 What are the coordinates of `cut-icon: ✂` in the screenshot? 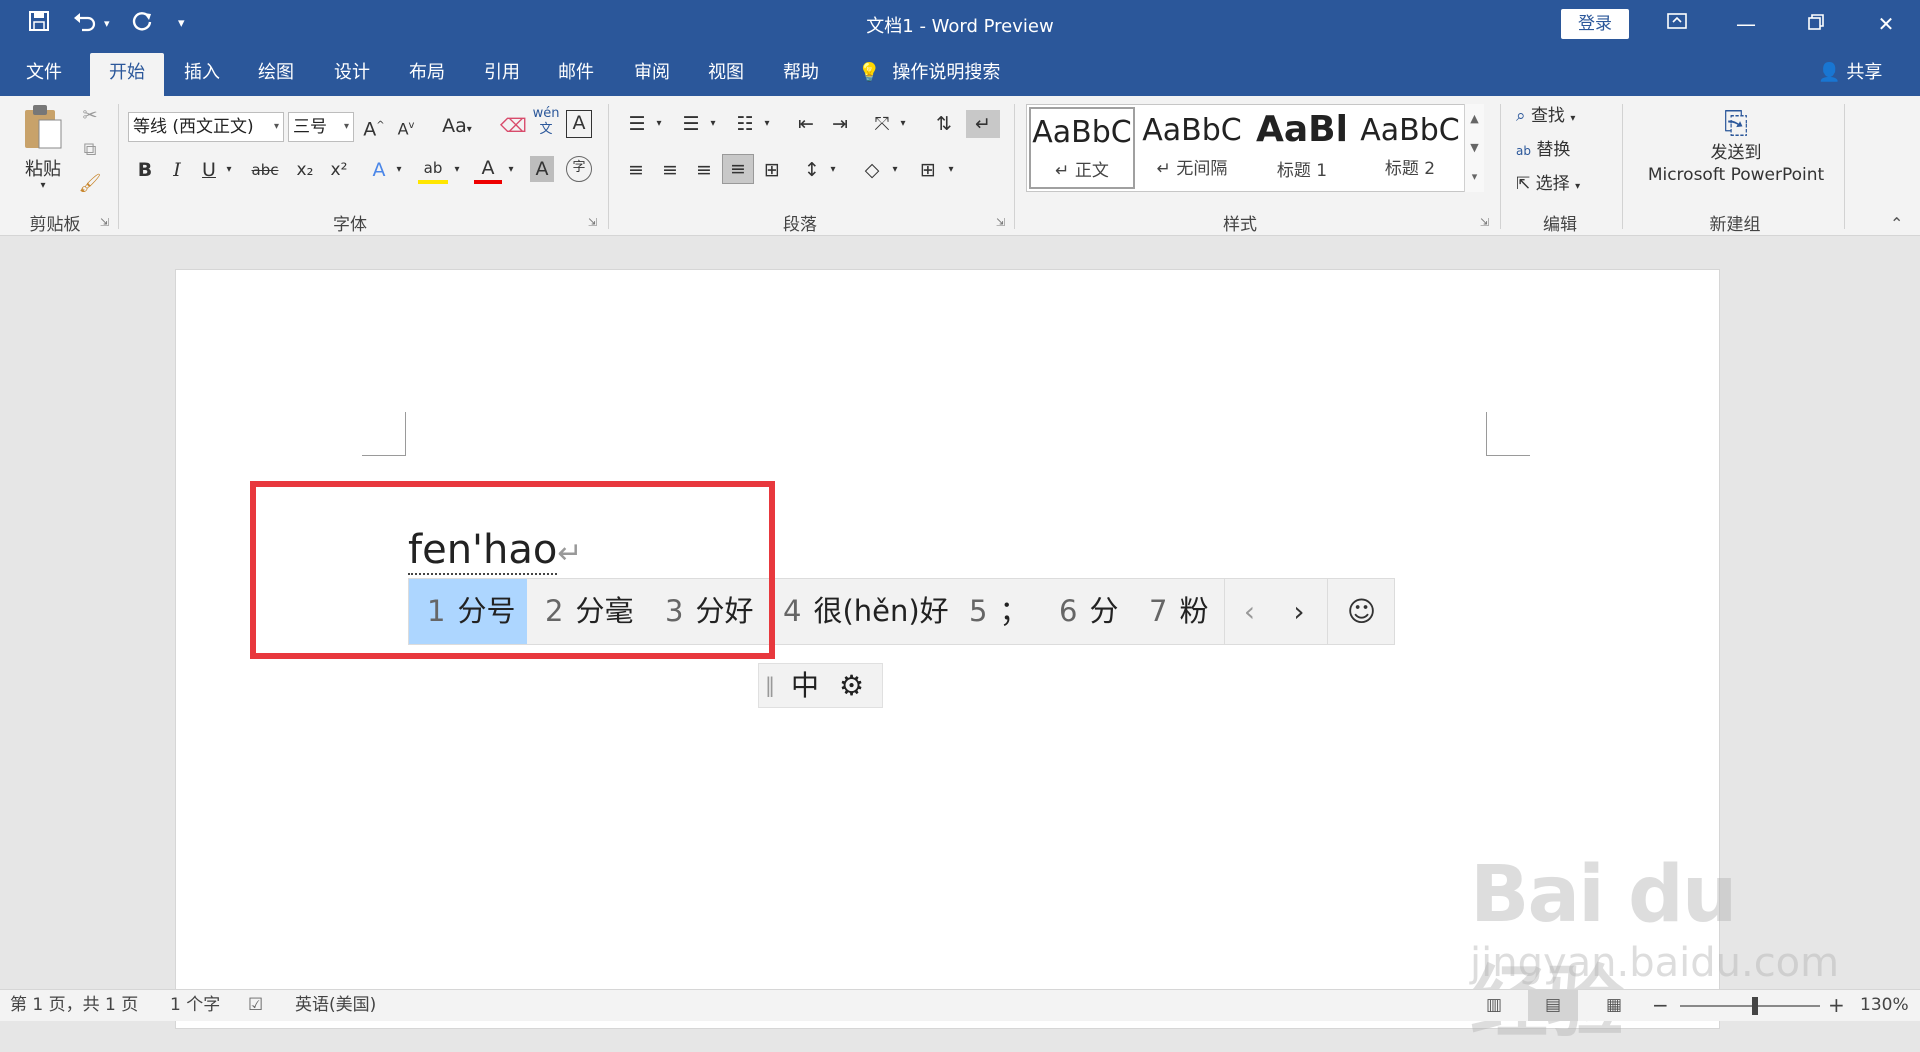 It's located at (90, 116).